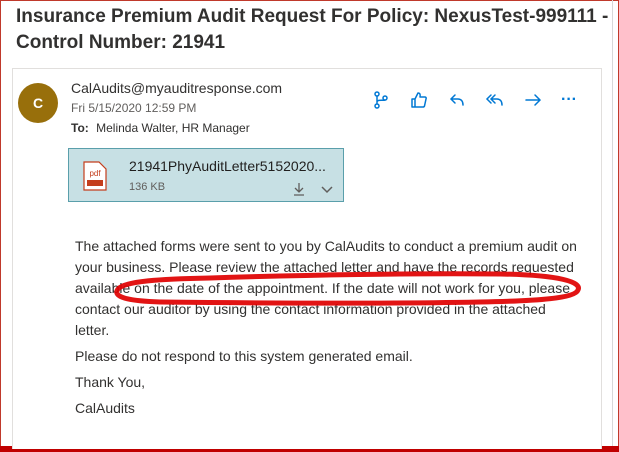 This screenshot has height=452, width=619. I want to click on forward-icon, so click(533, 100).